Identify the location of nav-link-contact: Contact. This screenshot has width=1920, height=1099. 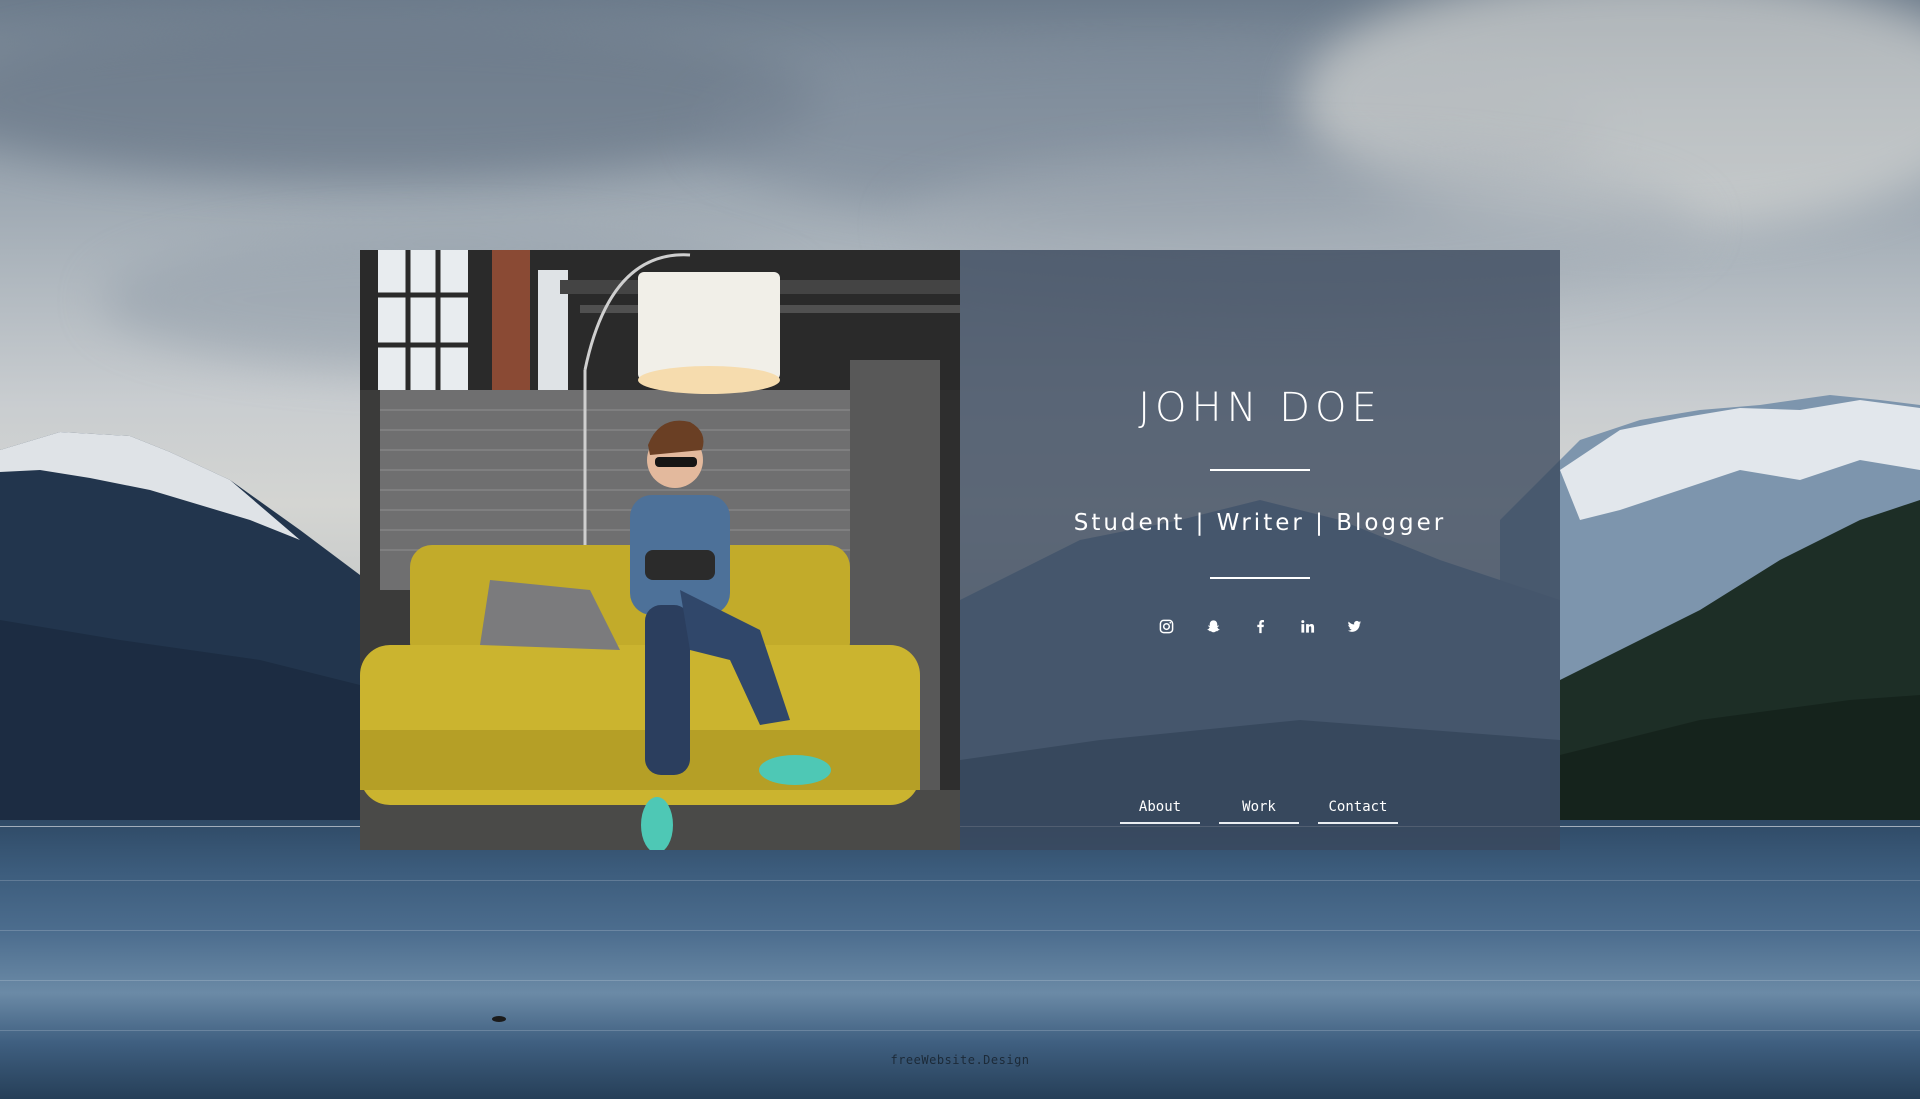
(1358, 811).